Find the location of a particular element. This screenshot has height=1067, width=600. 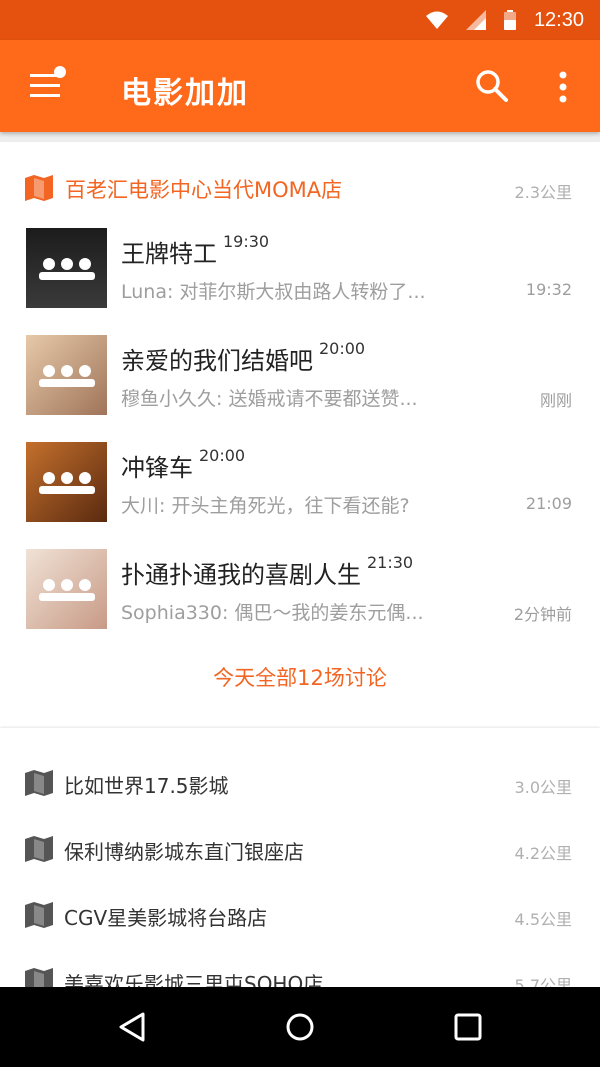

movie-row: 亲爱的我们结婚吧 20:00 穆鱼小久久: 送婚戒请不要都送赞... 刚刚 is located at coordinates (300, 385).